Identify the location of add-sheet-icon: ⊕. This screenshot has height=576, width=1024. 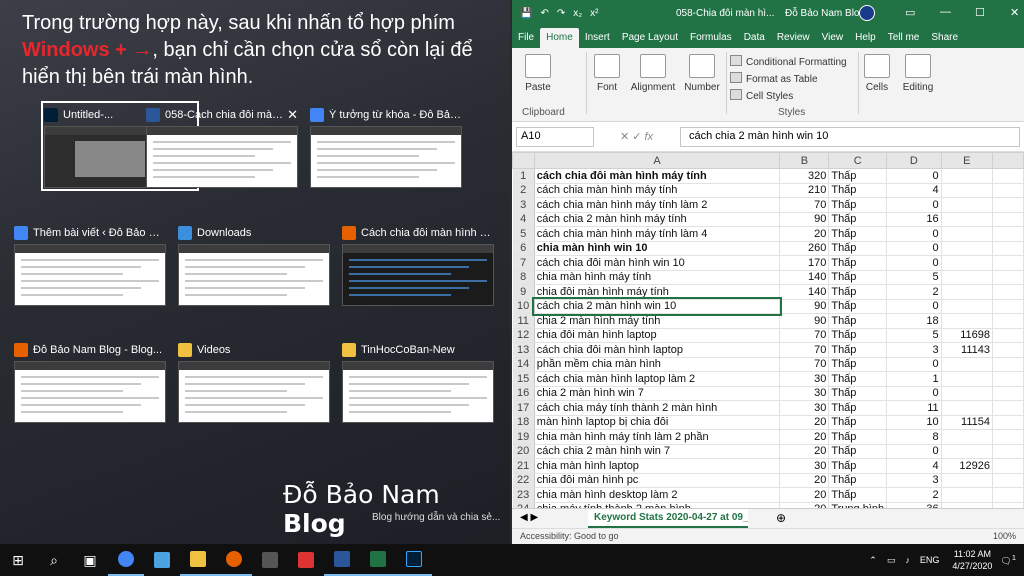
(781, 518).